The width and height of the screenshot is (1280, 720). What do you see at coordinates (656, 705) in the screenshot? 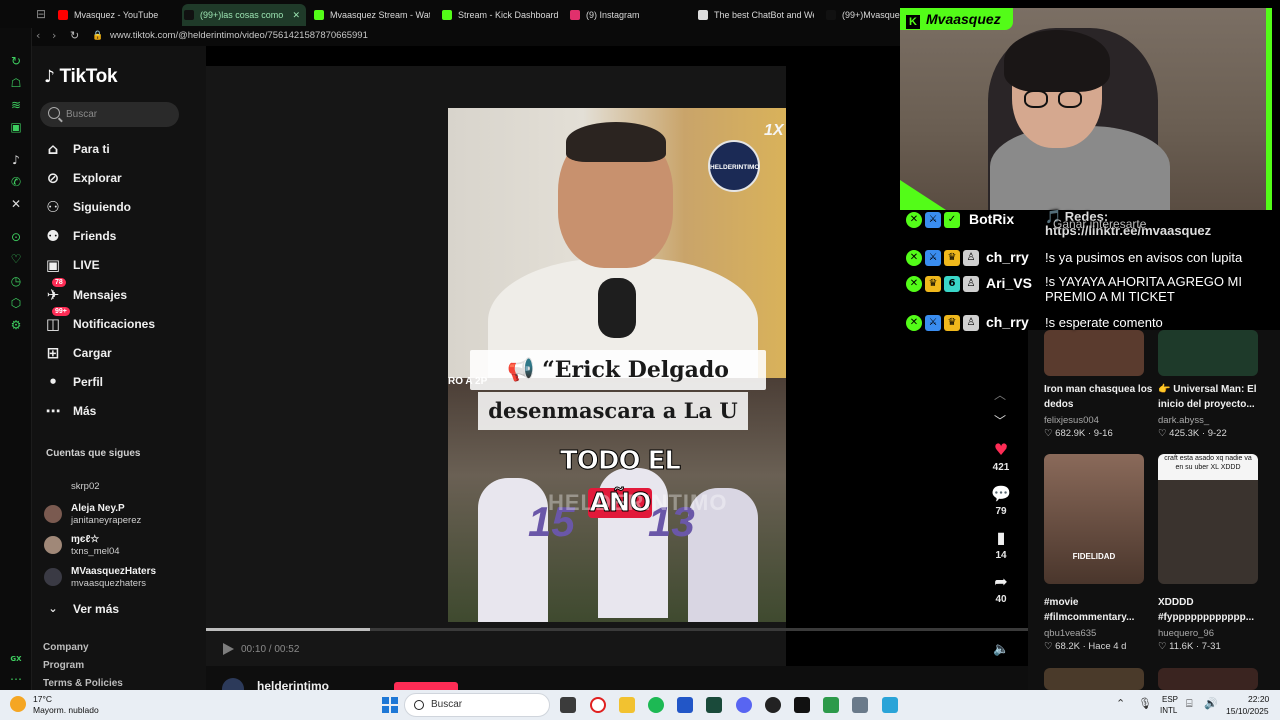
I see `spotify-icon` at bounding box center [656, 705].